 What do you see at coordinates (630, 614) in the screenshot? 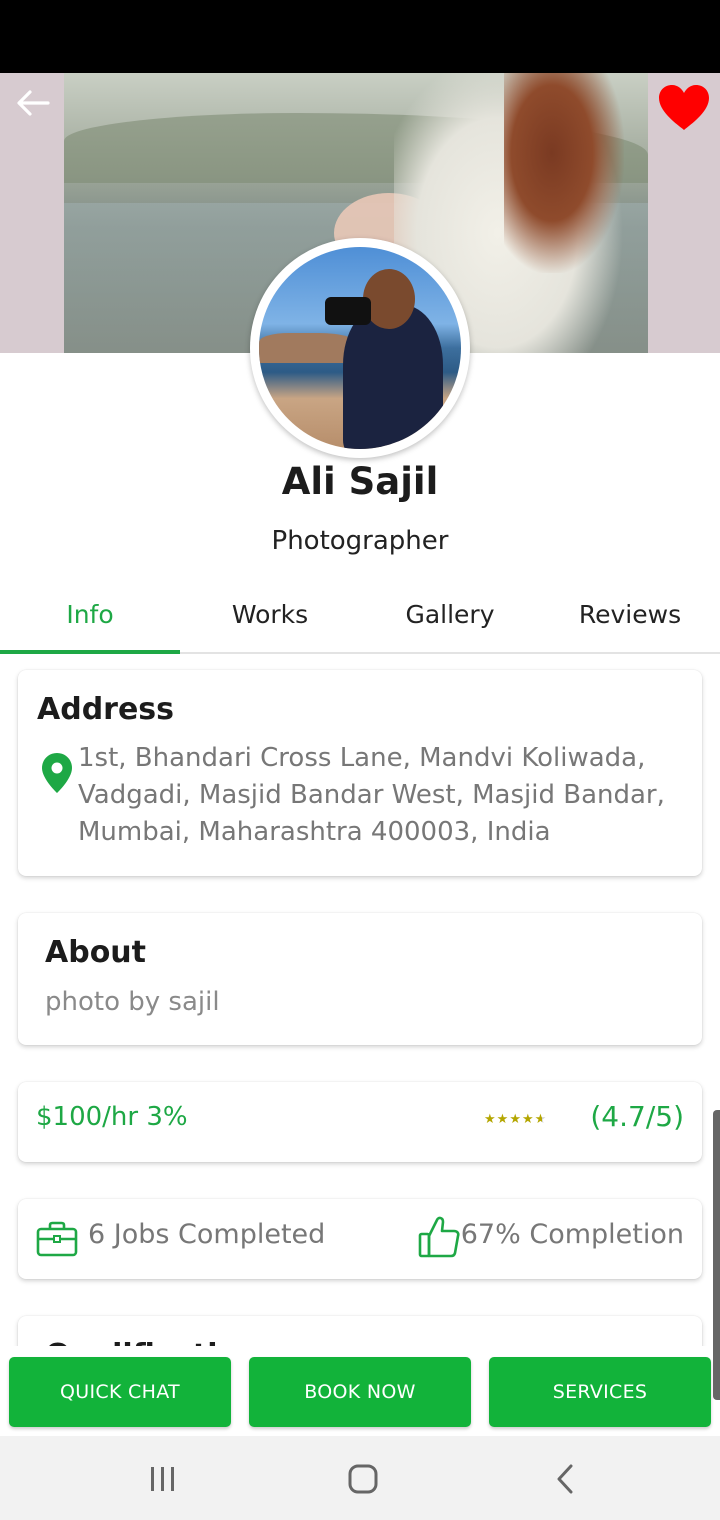
I see `tab-reviews: Reviews` at bounding box center [630, 614].